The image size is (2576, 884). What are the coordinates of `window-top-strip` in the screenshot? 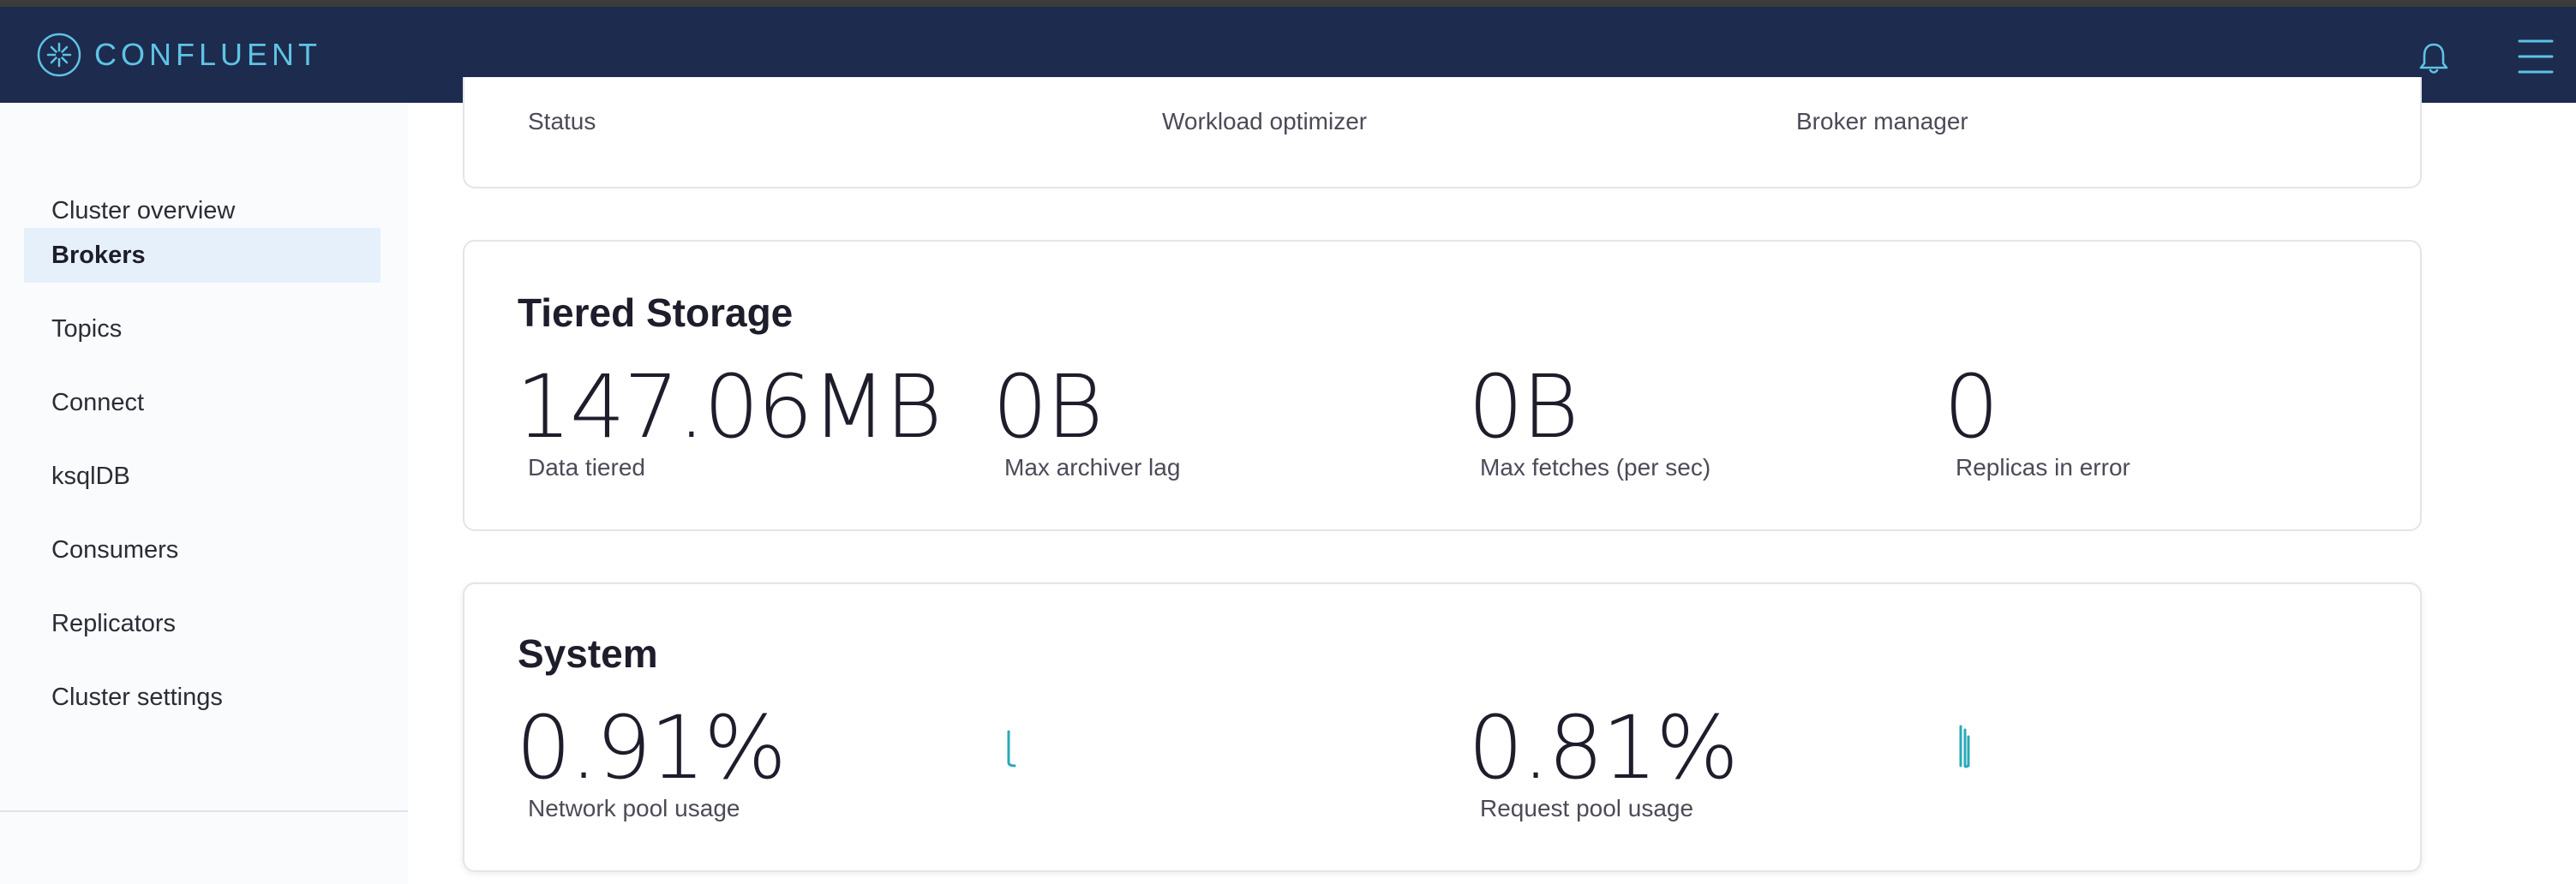 It's located at (1288, 4).